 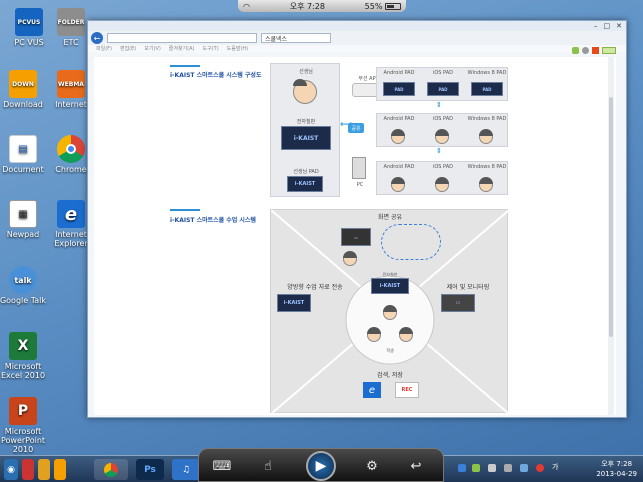 What do you see at coordinates (407, 390) in the screenshot?
I see `rec-icon: REC` at bounding box center [407, 390].